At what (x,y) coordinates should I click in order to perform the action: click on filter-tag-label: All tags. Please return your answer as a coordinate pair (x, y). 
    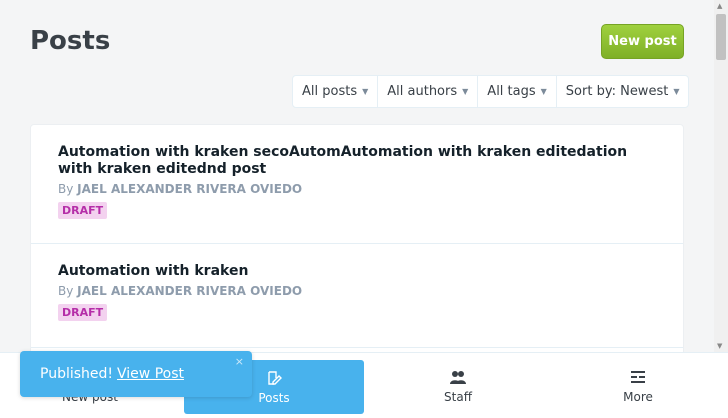
    Looking at the image, I should click on (511, 91).